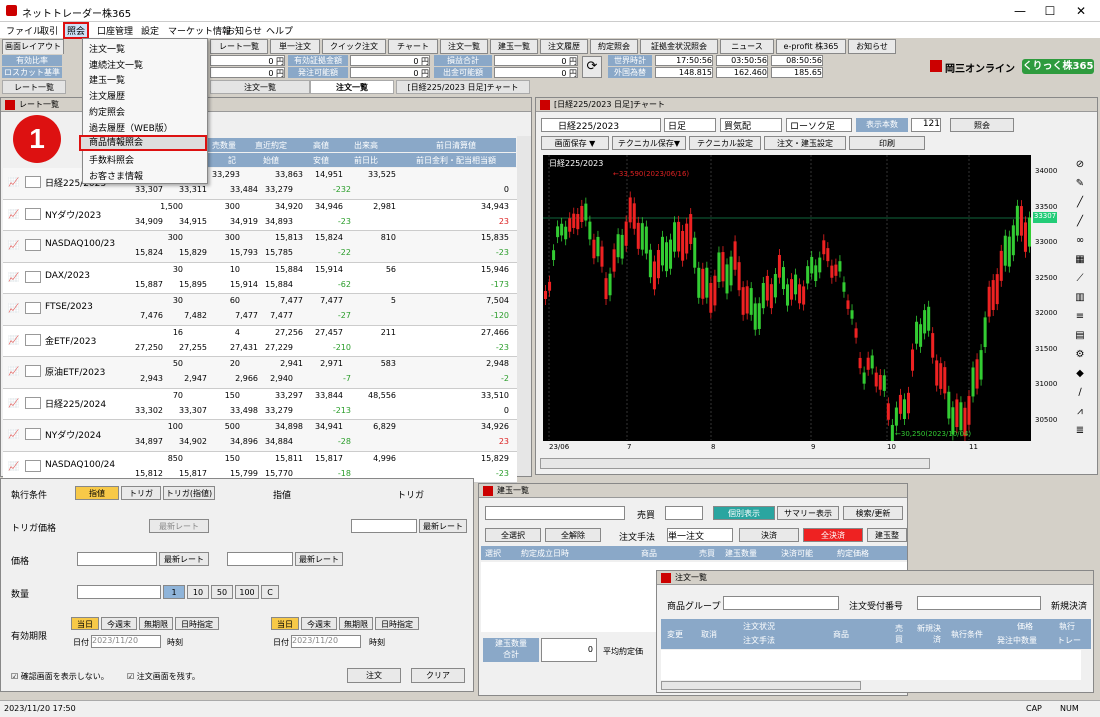 Image resolution: width=1100 pixels, height=717 pixels. Describe the element at coordinates (514, 46) in the screenshot. I see `position-list-button: 建玉一覧` at that location.